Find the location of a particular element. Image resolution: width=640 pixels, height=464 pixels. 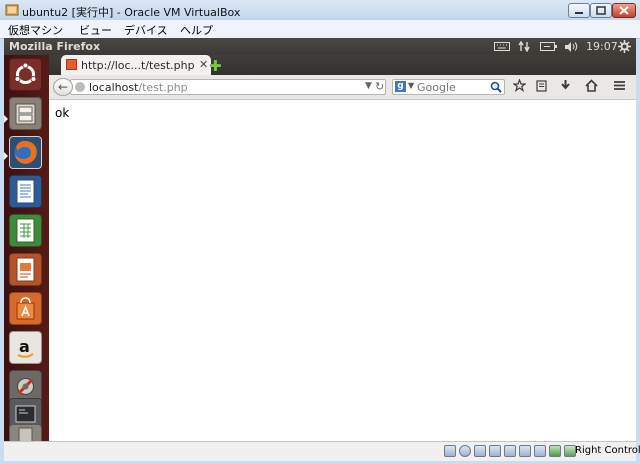

php-favicon-icon is located at coordinates (71, 64).